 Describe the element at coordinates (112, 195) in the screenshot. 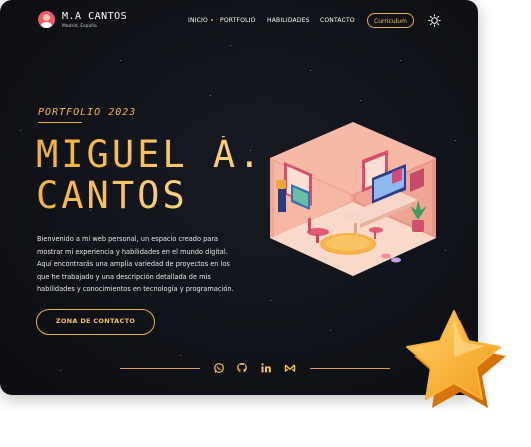

I see `hero-title-line2: CANTOS` at that location.